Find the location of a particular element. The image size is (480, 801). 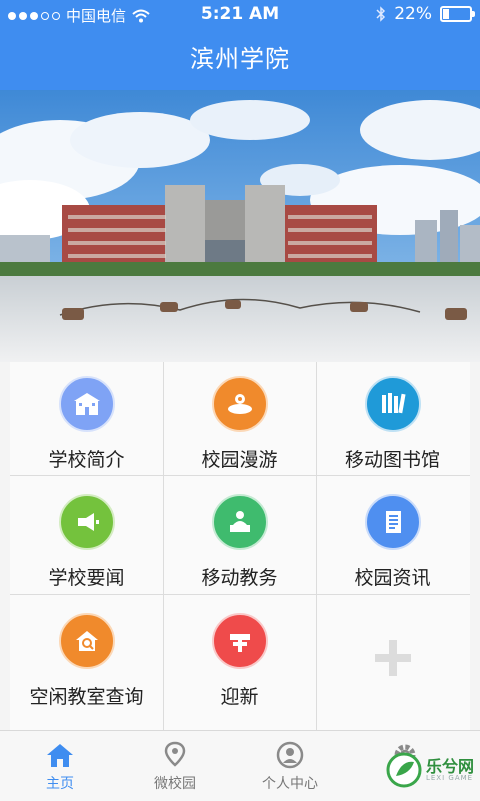

menu-item-free-classroom: 空闲教室查询 is located at coordinates (86, 658).